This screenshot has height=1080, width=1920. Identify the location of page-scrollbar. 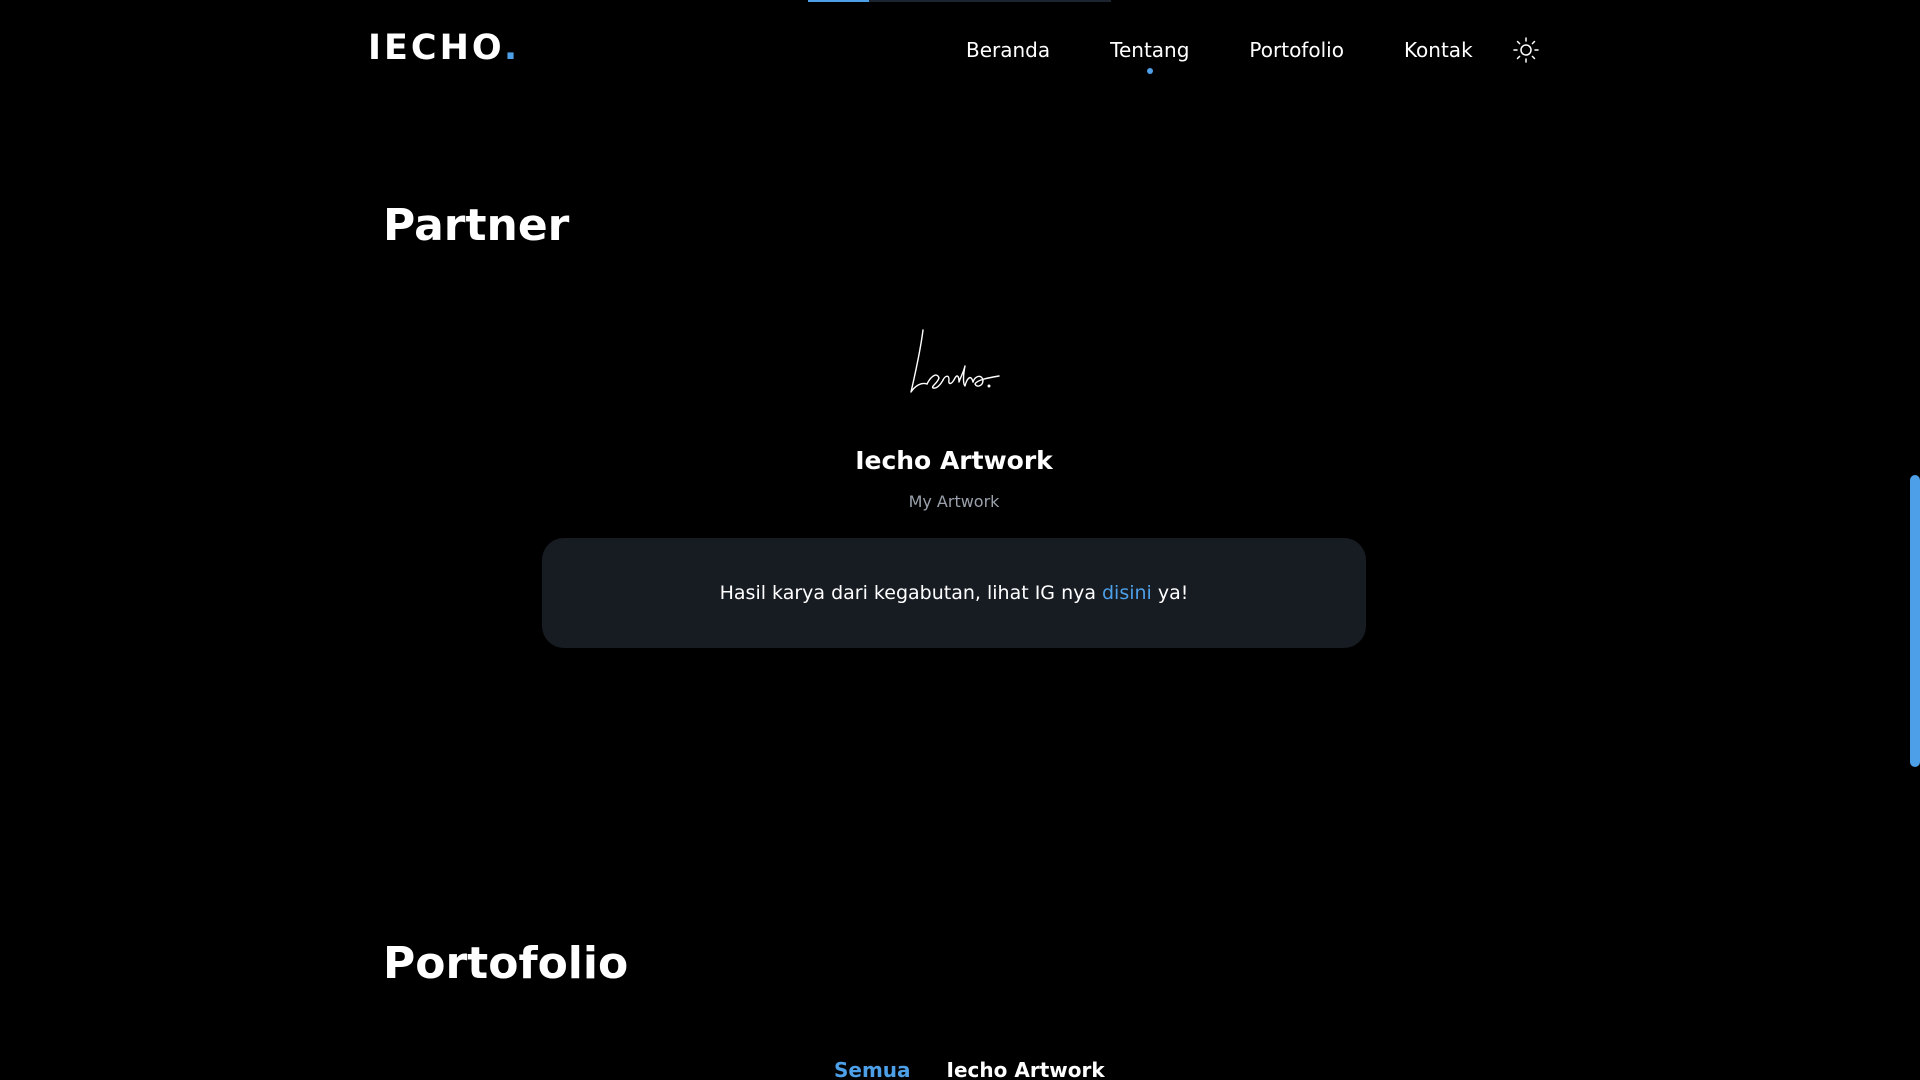
(1914, 540).